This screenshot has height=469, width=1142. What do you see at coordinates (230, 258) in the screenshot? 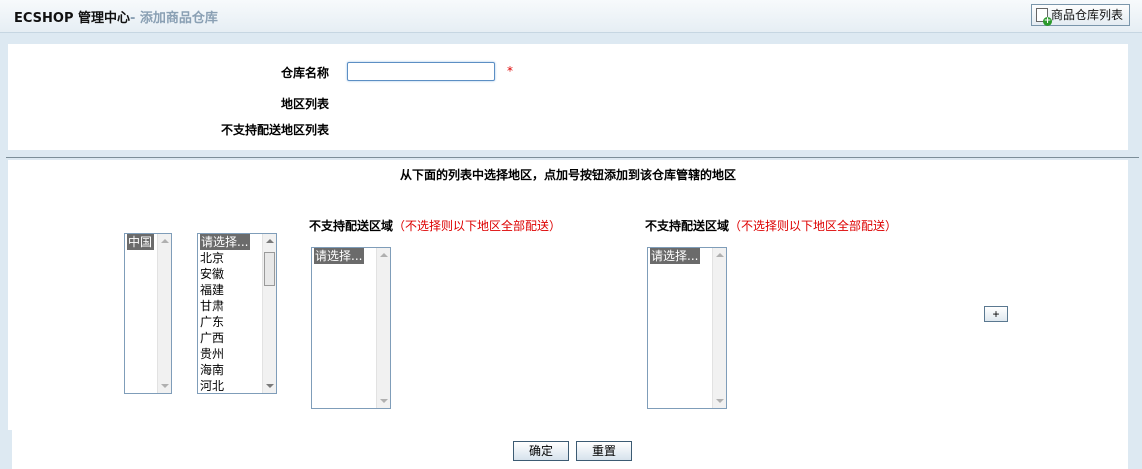
I see `province-option: 北京` at bounding box center [230, 258].